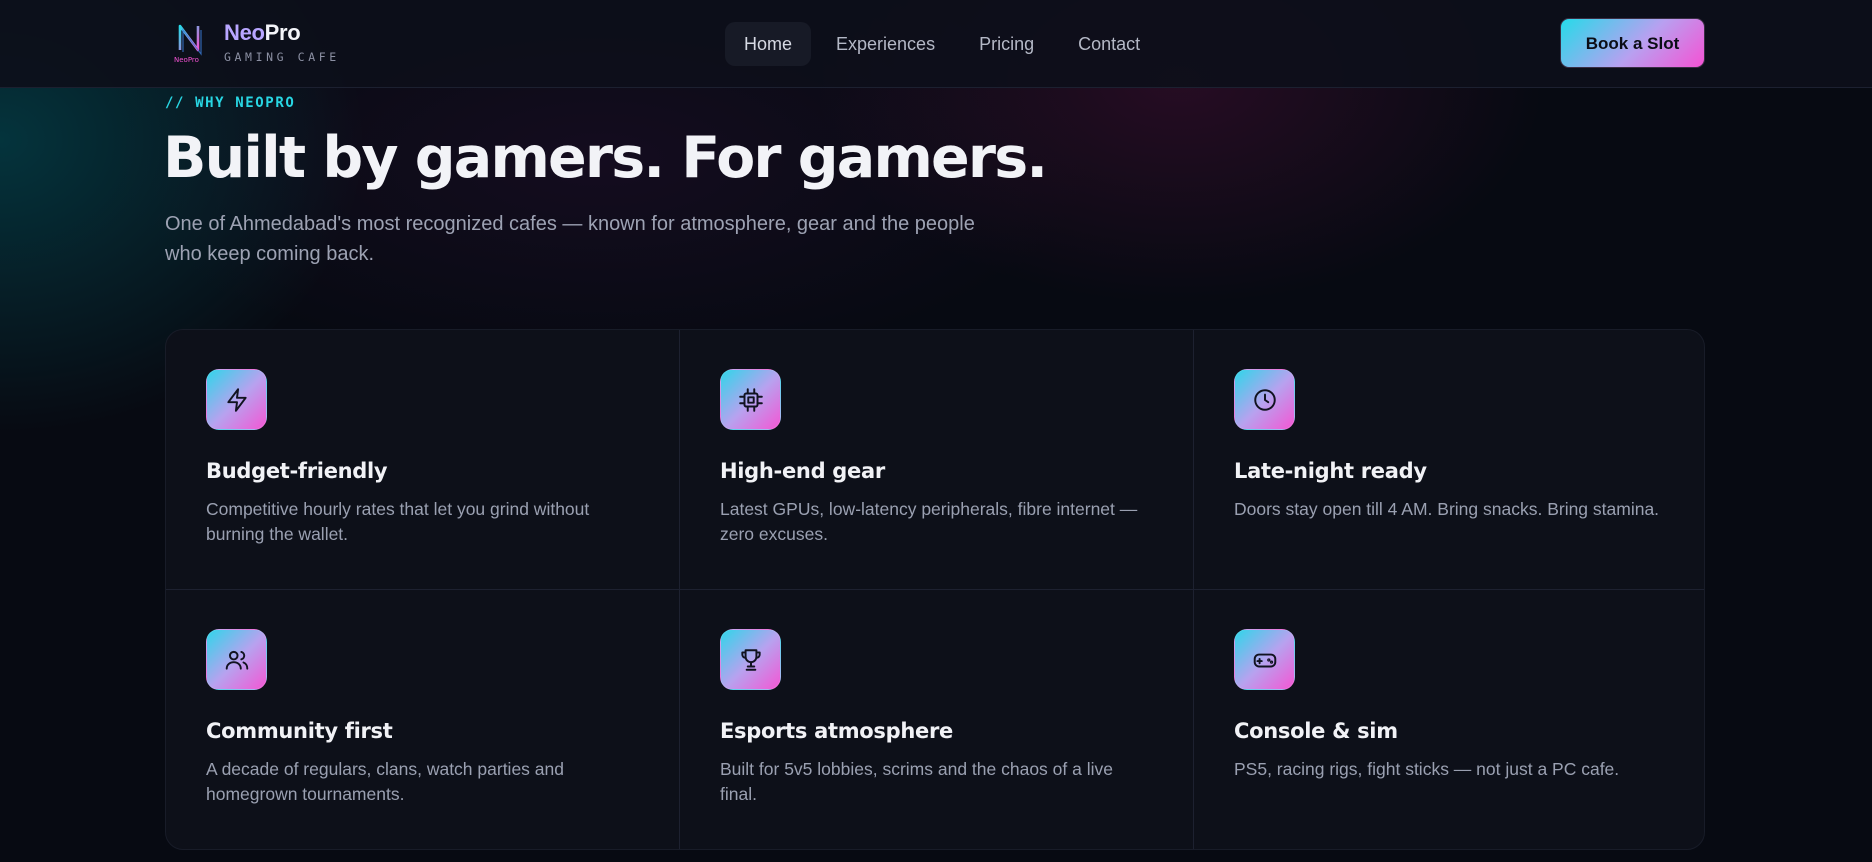 This screenshot has height=862, width=1872. What do you see at coordinates (1316, 731) in the screenshot?
I see `feature-title: Console & sim` at bounding box center [1316, 731].